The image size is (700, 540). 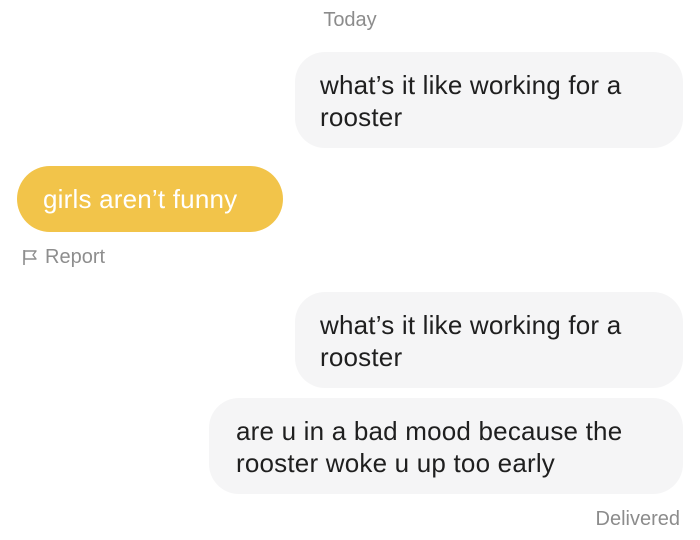 I want to click on report-button: Report, so click(x=63, y=257).